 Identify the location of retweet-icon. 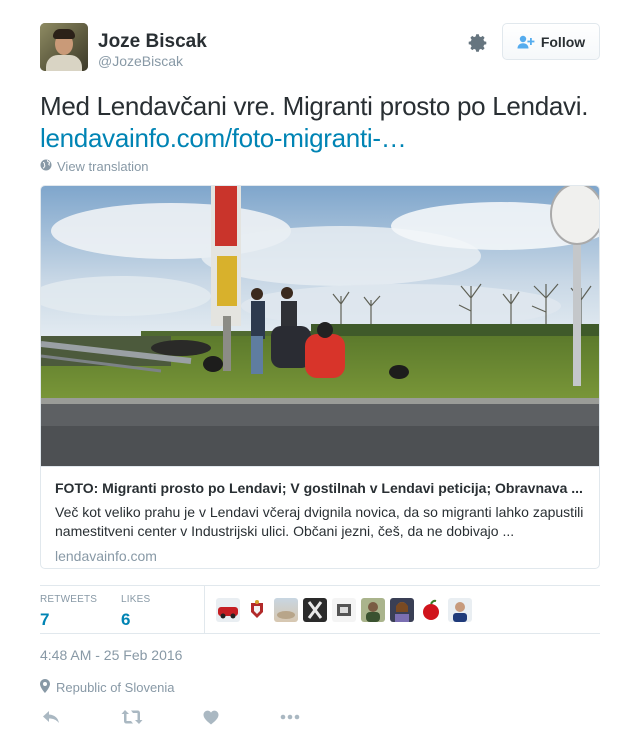
(132, 717).